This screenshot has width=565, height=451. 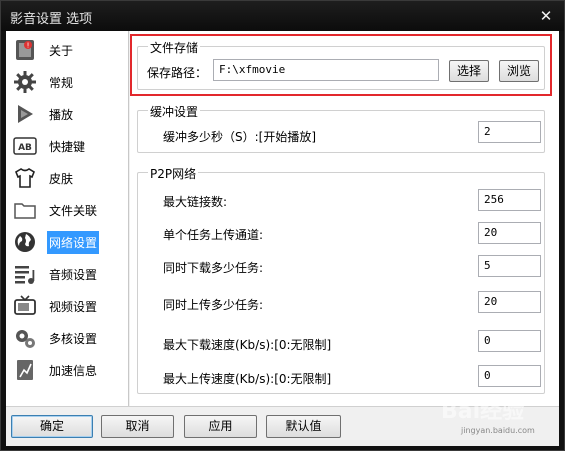 What do you see at coordinates (220, 426) in the screenshot?
I see `apply-button: 应用` at bounding box center [220, 426].